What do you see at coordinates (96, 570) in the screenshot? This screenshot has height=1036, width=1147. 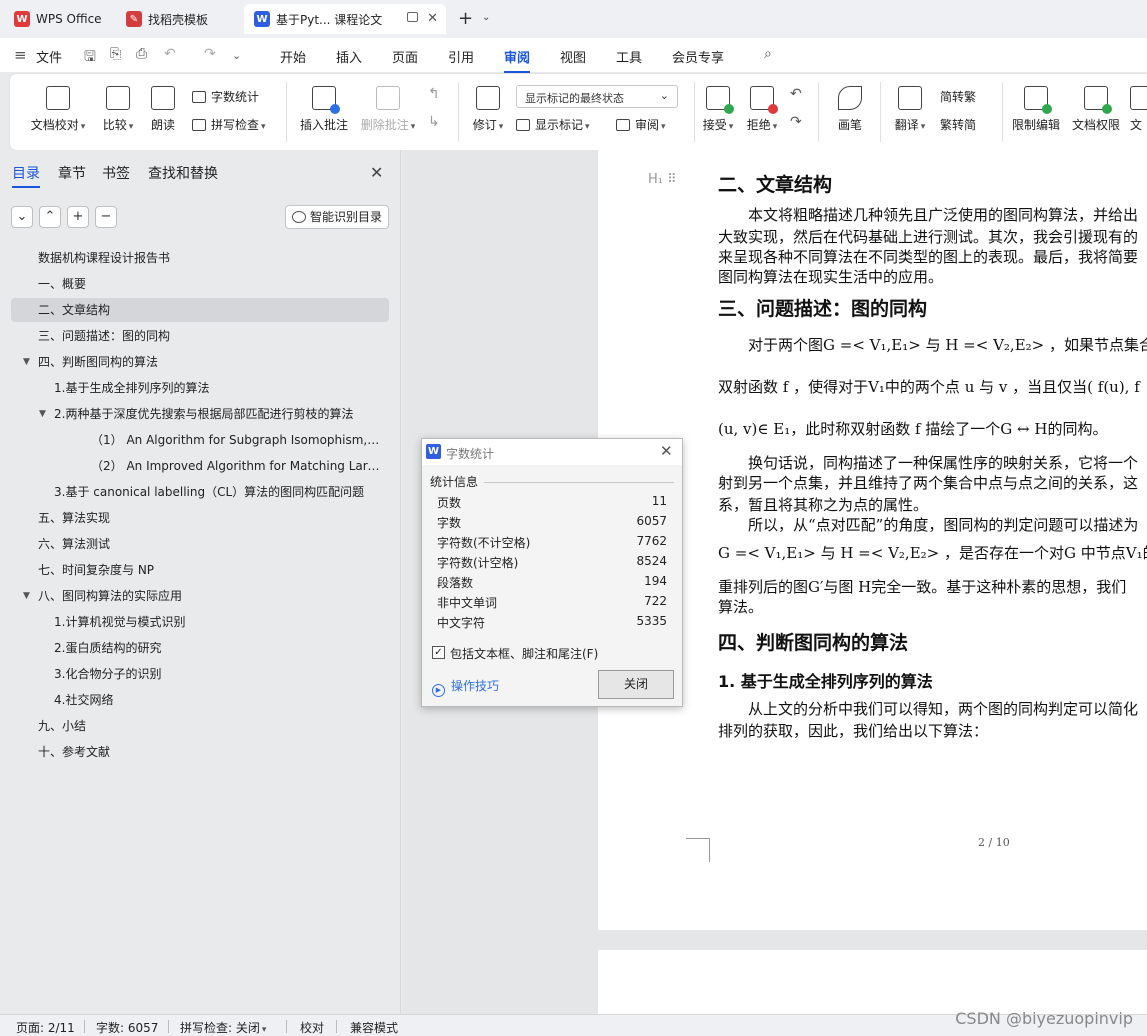 I see `toc-item-label: 七、时间复杂度与 NP` at bounding box center [96, 570].